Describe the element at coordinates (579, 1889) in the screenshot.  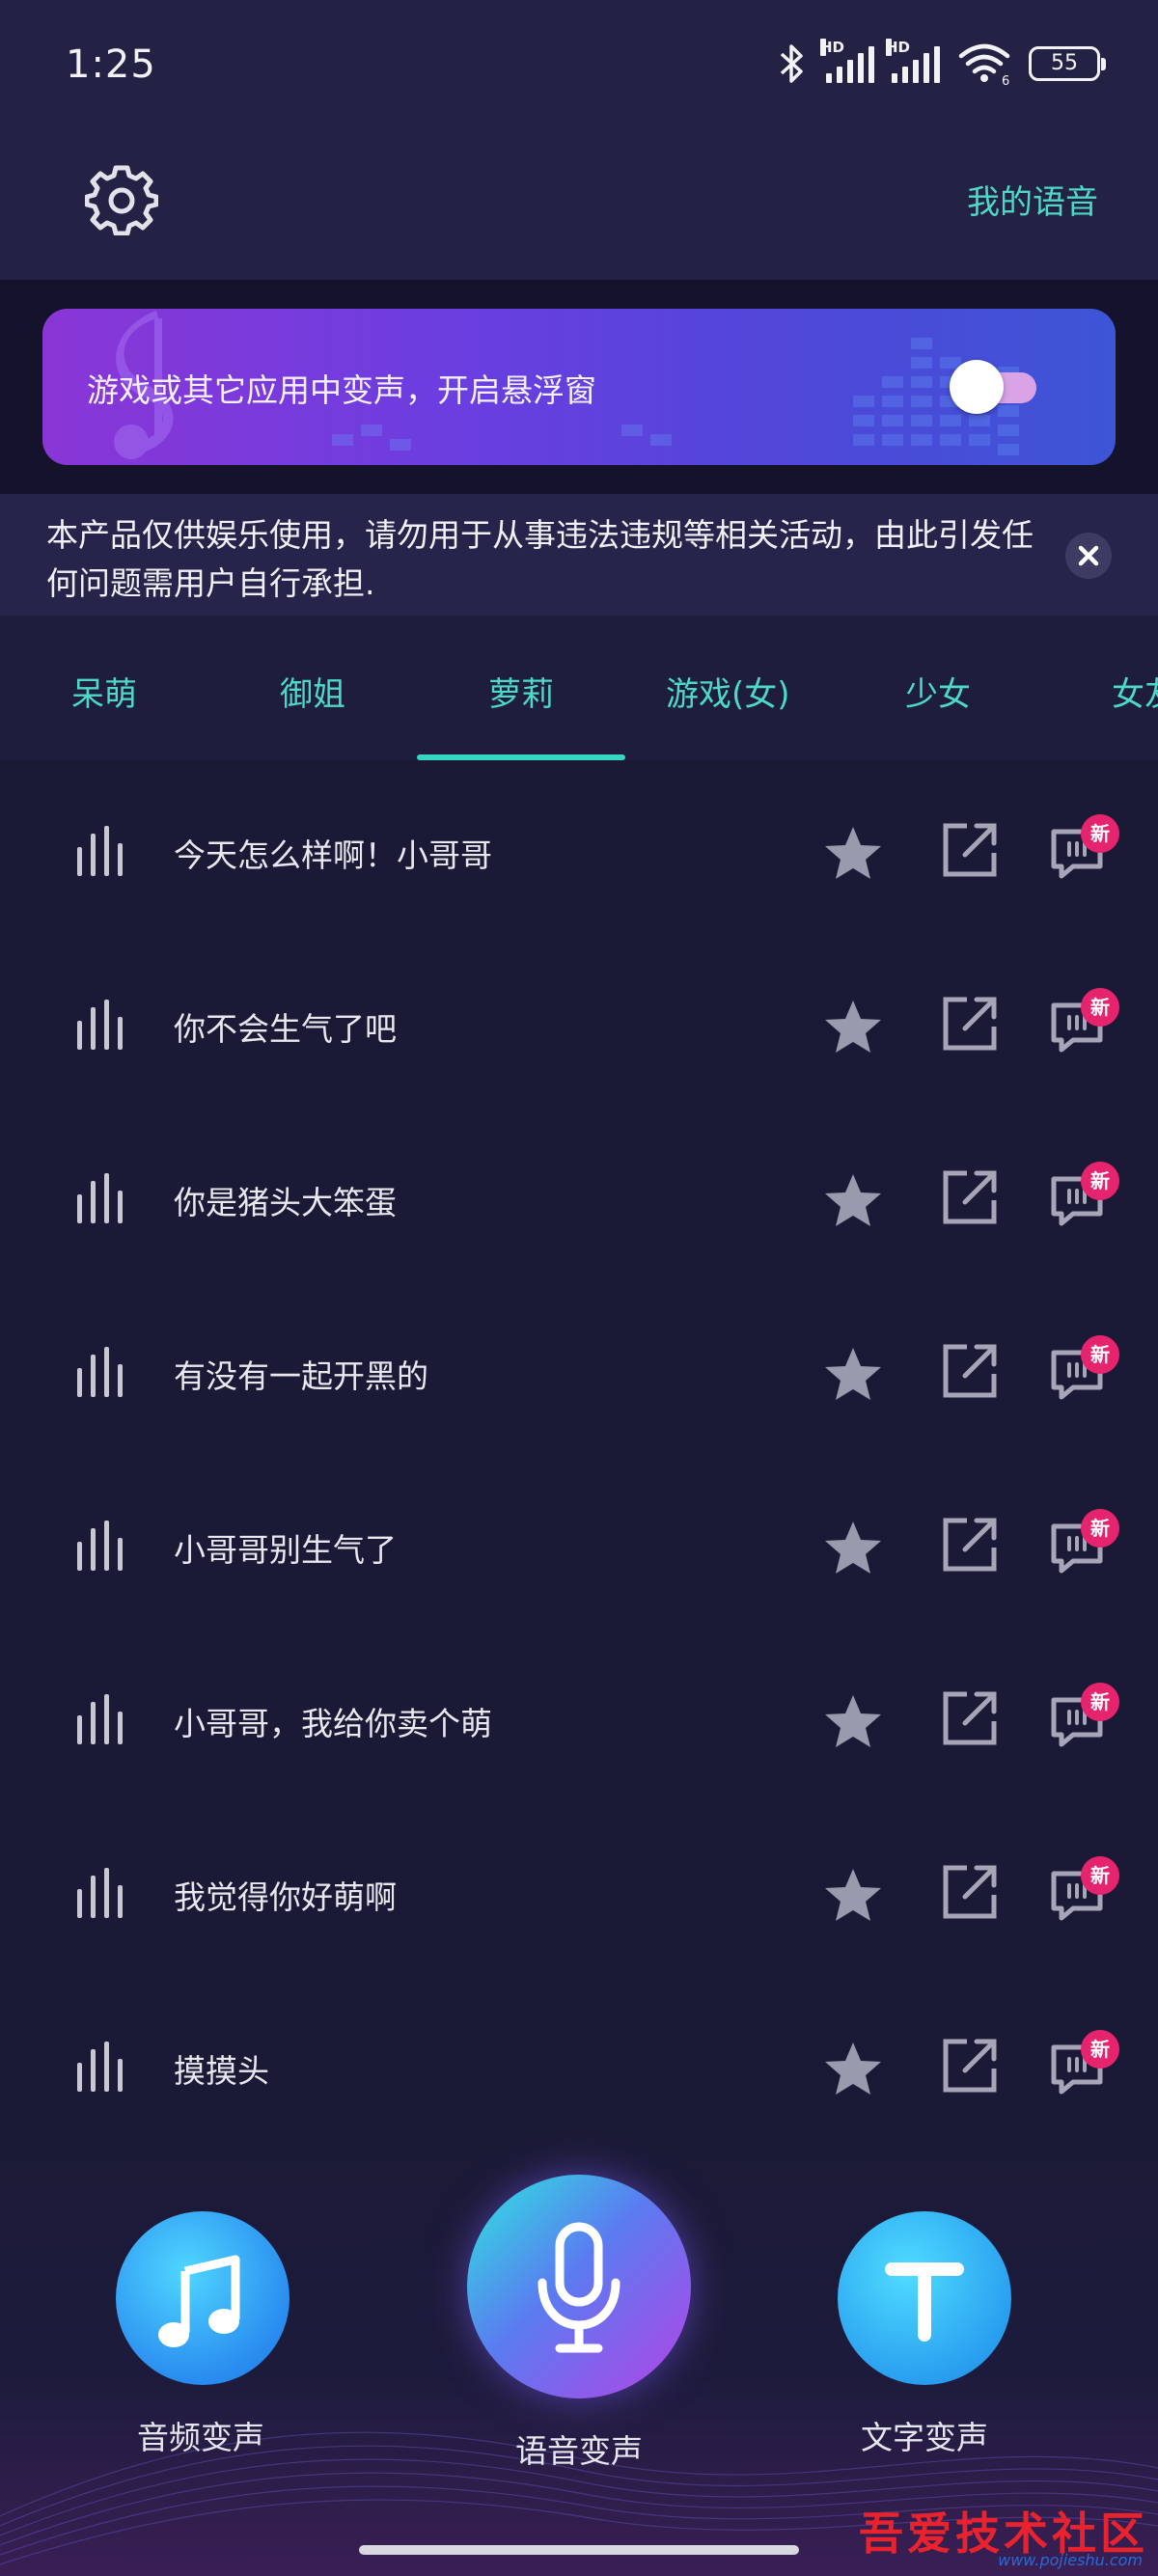
I see `voice-list-item: 我觉得你好萌啊 新` at that location.